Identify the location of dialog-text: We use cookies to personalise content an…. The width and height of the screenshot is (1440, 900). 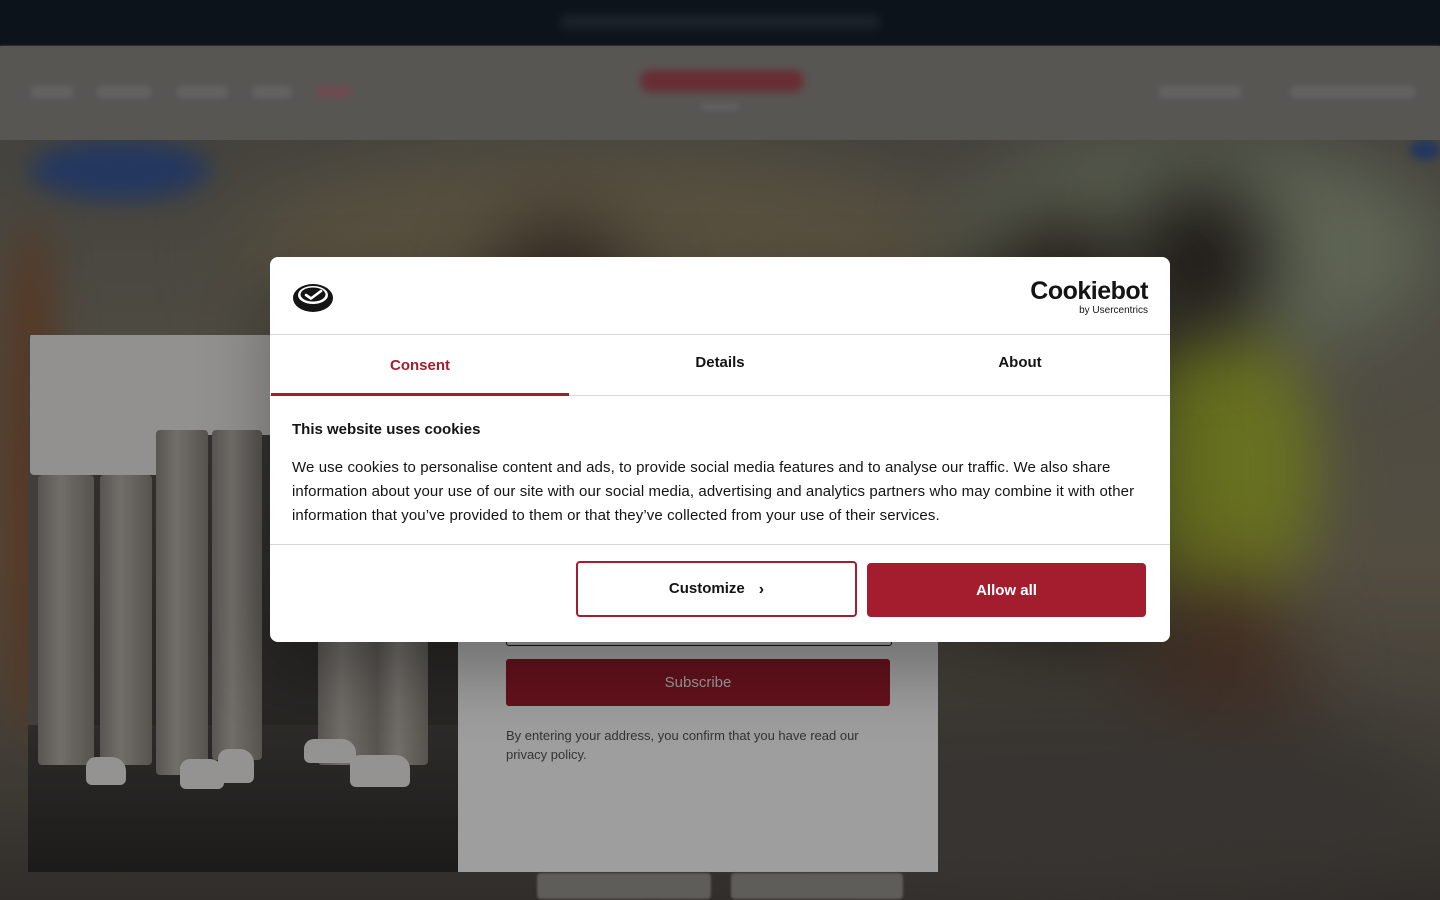
(713, 491).